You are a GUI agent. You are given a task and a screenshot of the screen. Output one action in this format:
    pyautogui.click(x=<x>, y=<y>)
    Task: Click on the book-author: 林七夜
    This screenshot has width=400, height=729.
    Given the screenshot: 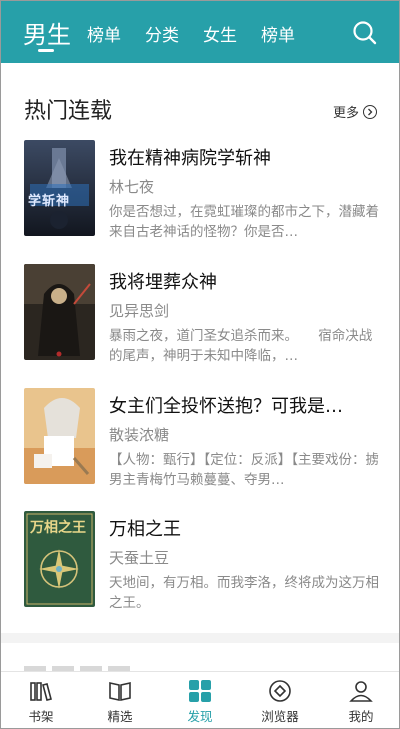 What is the action you would take?
    pyautogui.click(x=132, y=187)
    